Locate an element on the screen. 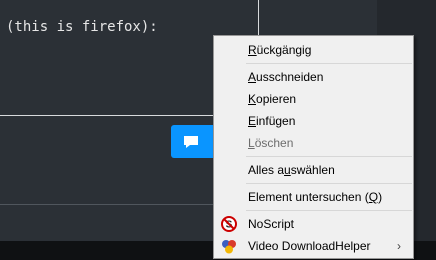 This screenshot has width=436, height=260. menu-item-cut: Ausschneiden is located at coordinates (313, 77).